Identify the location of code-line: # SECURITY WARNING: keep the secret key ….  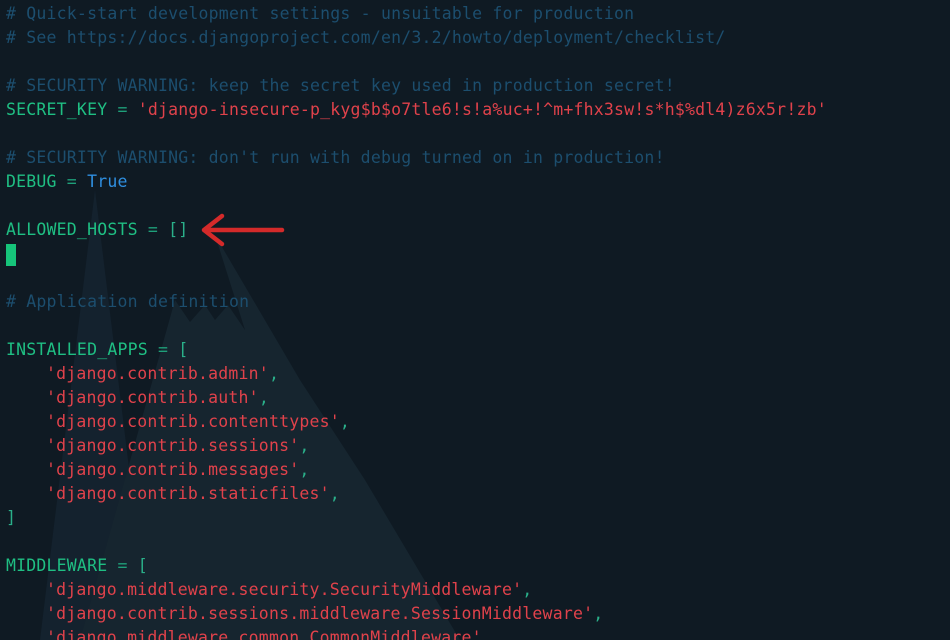
(416, 86).